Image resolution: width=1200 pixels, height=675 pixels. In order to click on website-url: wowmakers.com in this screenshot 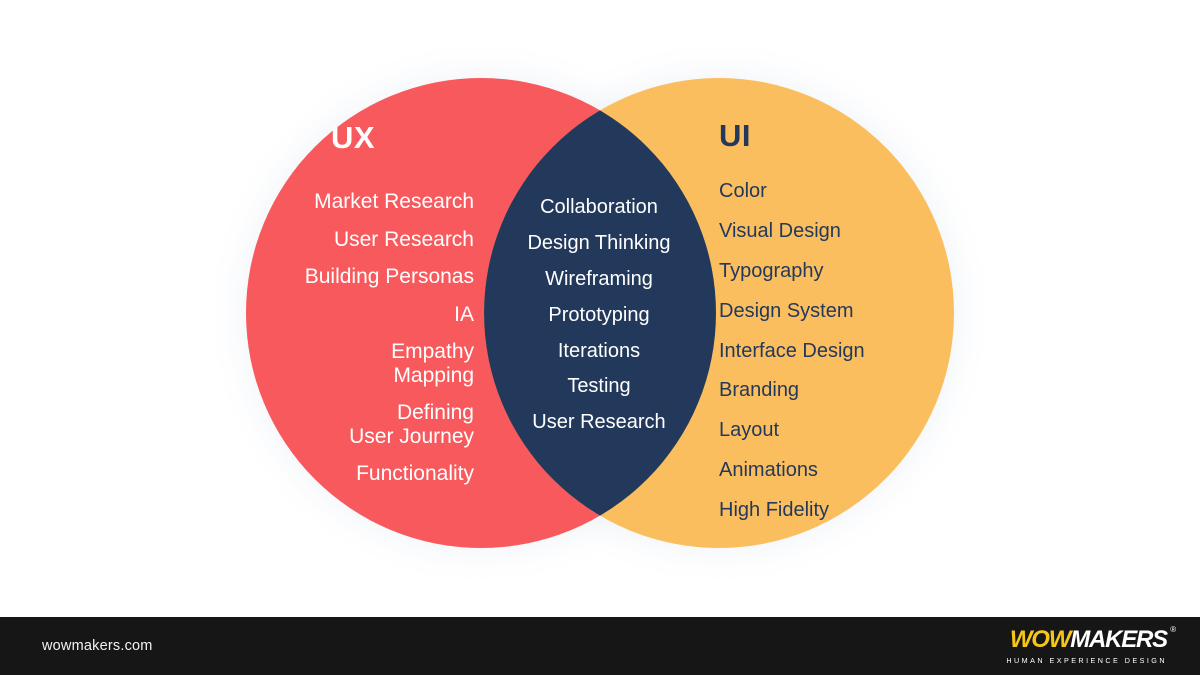, I will do `click(97, 646)`.